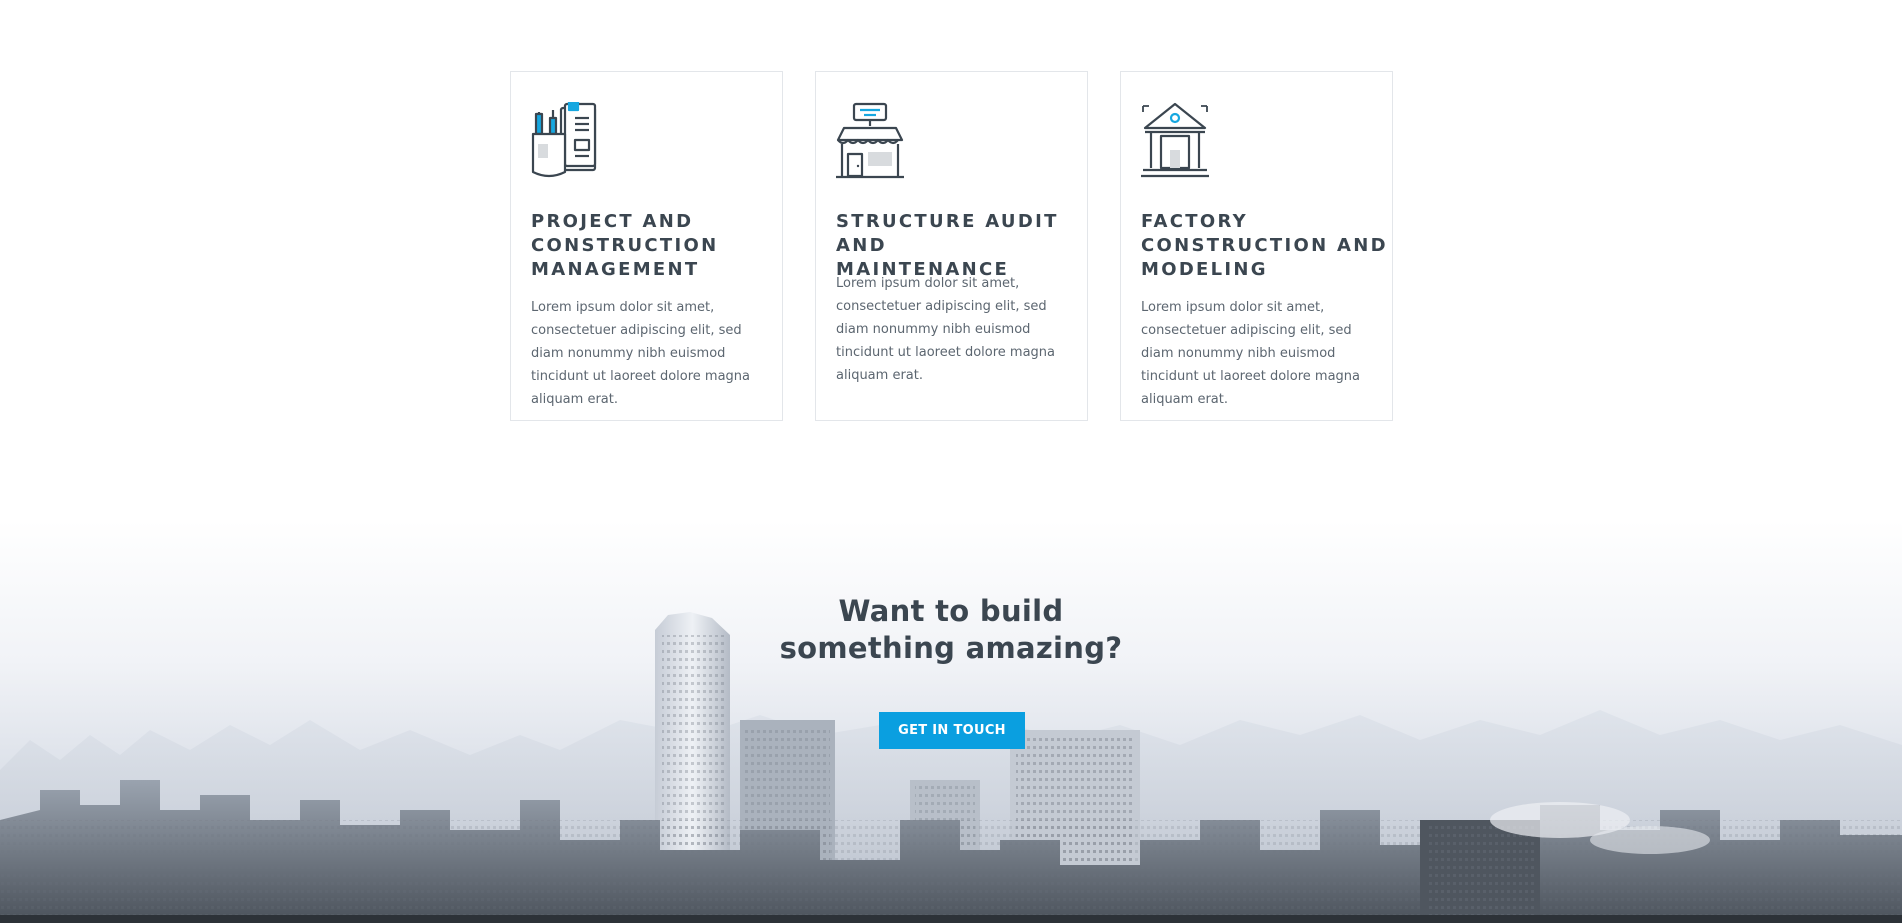 The image size is (1902, 923). I want to click on service-title-line: STRUCTURE AUDIT AND, so click(947, 233).